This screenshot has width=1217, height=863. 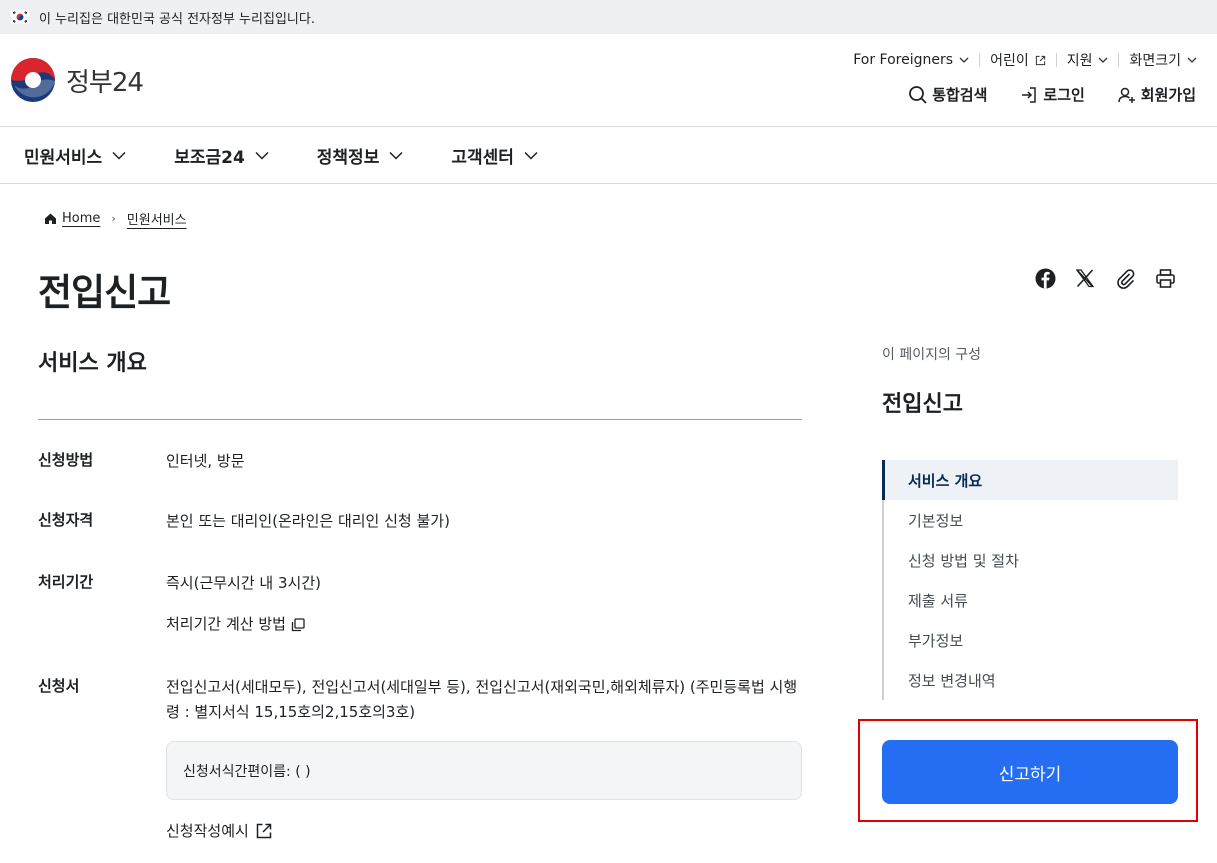 What do you see at coordinates (1009, 61) in the screenshot?
I see `kids-label: 어린이` at bounding box center [1009, 61].